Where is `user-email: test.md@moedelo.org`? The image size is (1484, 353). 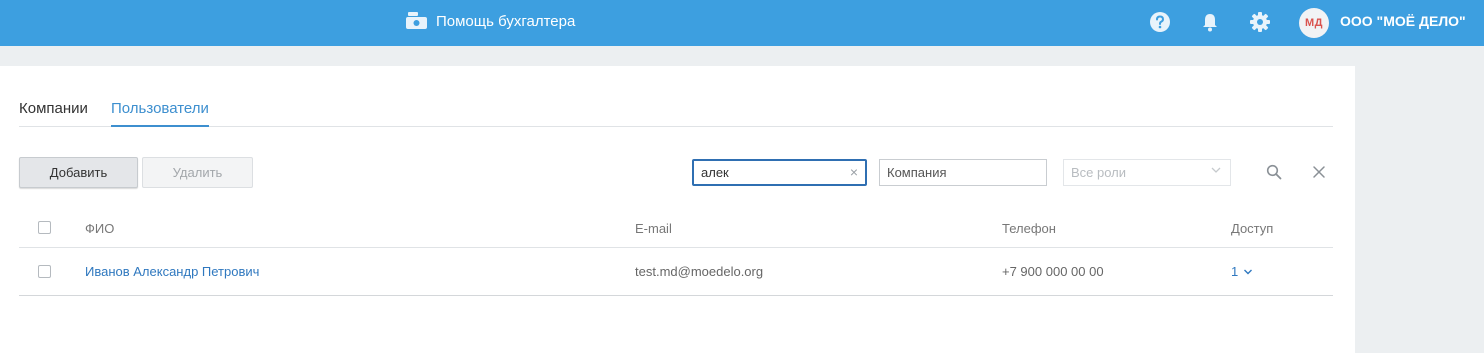
user-email: test.md@moedelo.org is located at coordinates (699, 271).